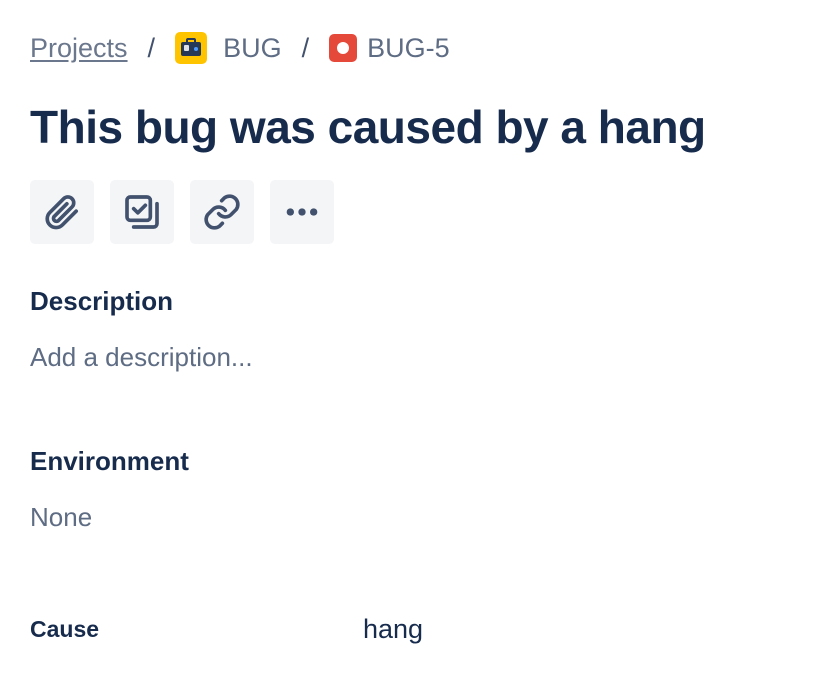  What do you see at coordinates (109, 461) in the screenshot?
I see `environment-heading: Environment` at bounding box center [109, 461].